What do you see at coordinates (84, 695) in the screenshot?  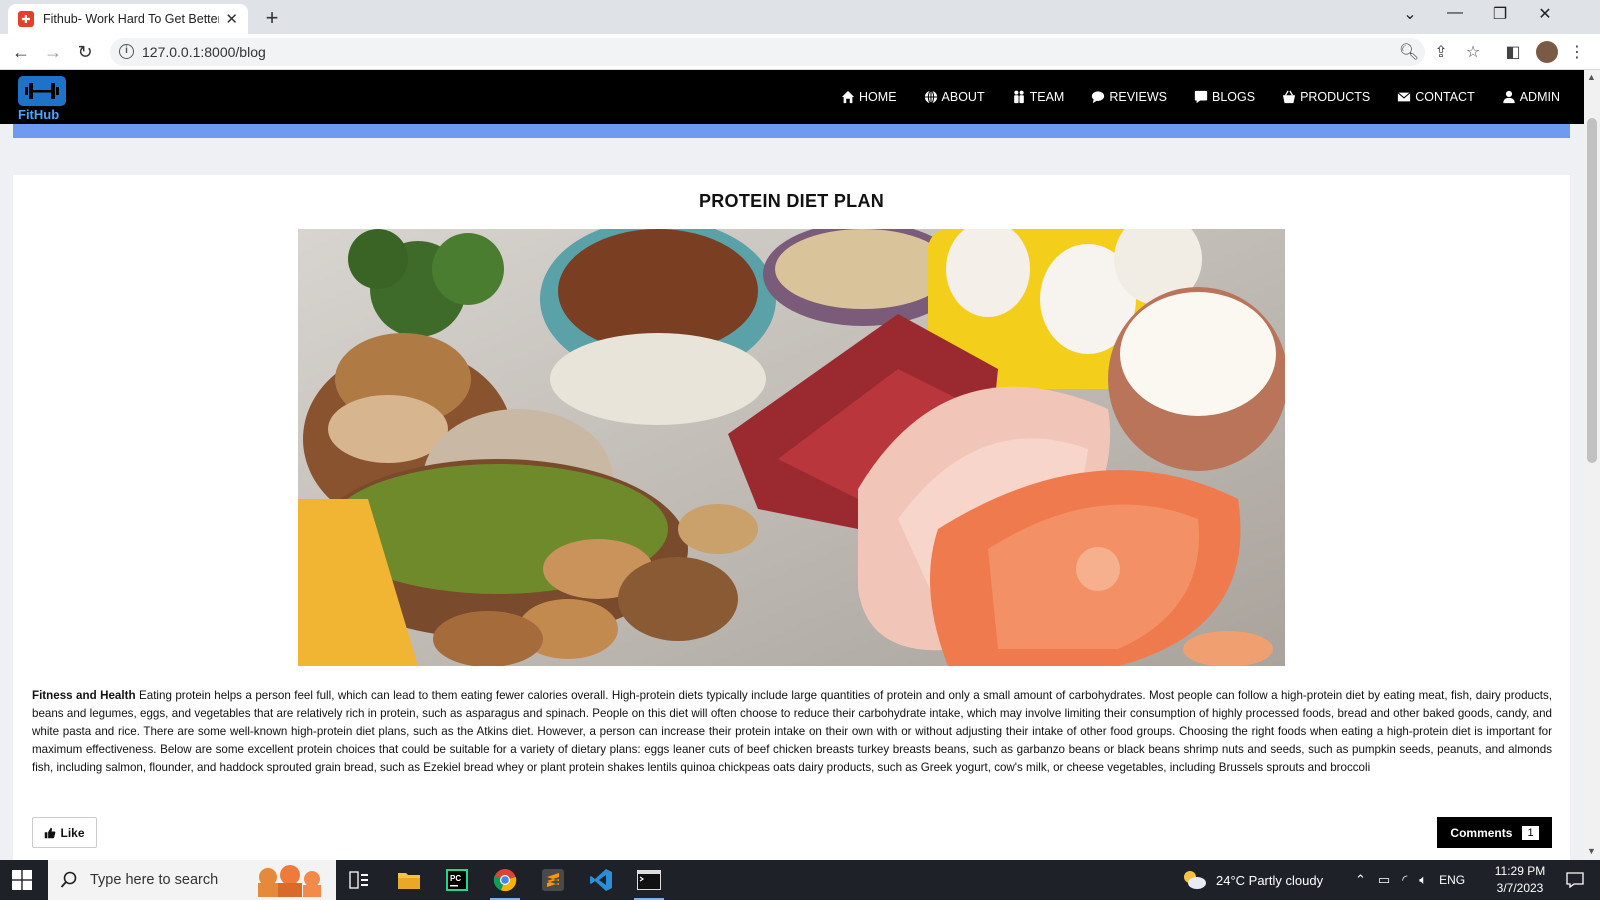 I see `post-category: Fitness and Health` at bounding box center [84, 695].